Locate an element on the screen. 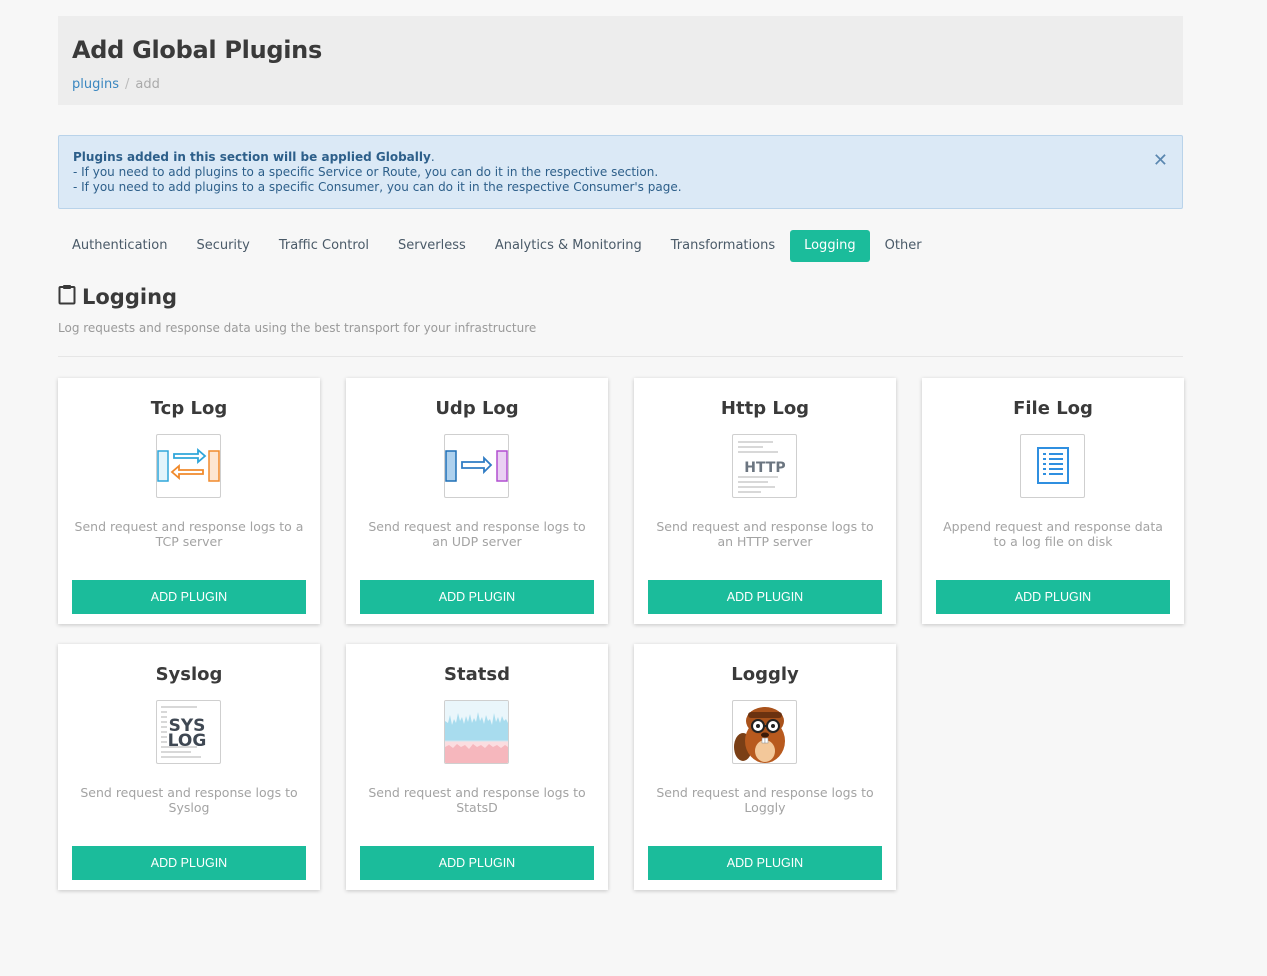  plugin-title: Http Log is located at coordinates (765, 408).